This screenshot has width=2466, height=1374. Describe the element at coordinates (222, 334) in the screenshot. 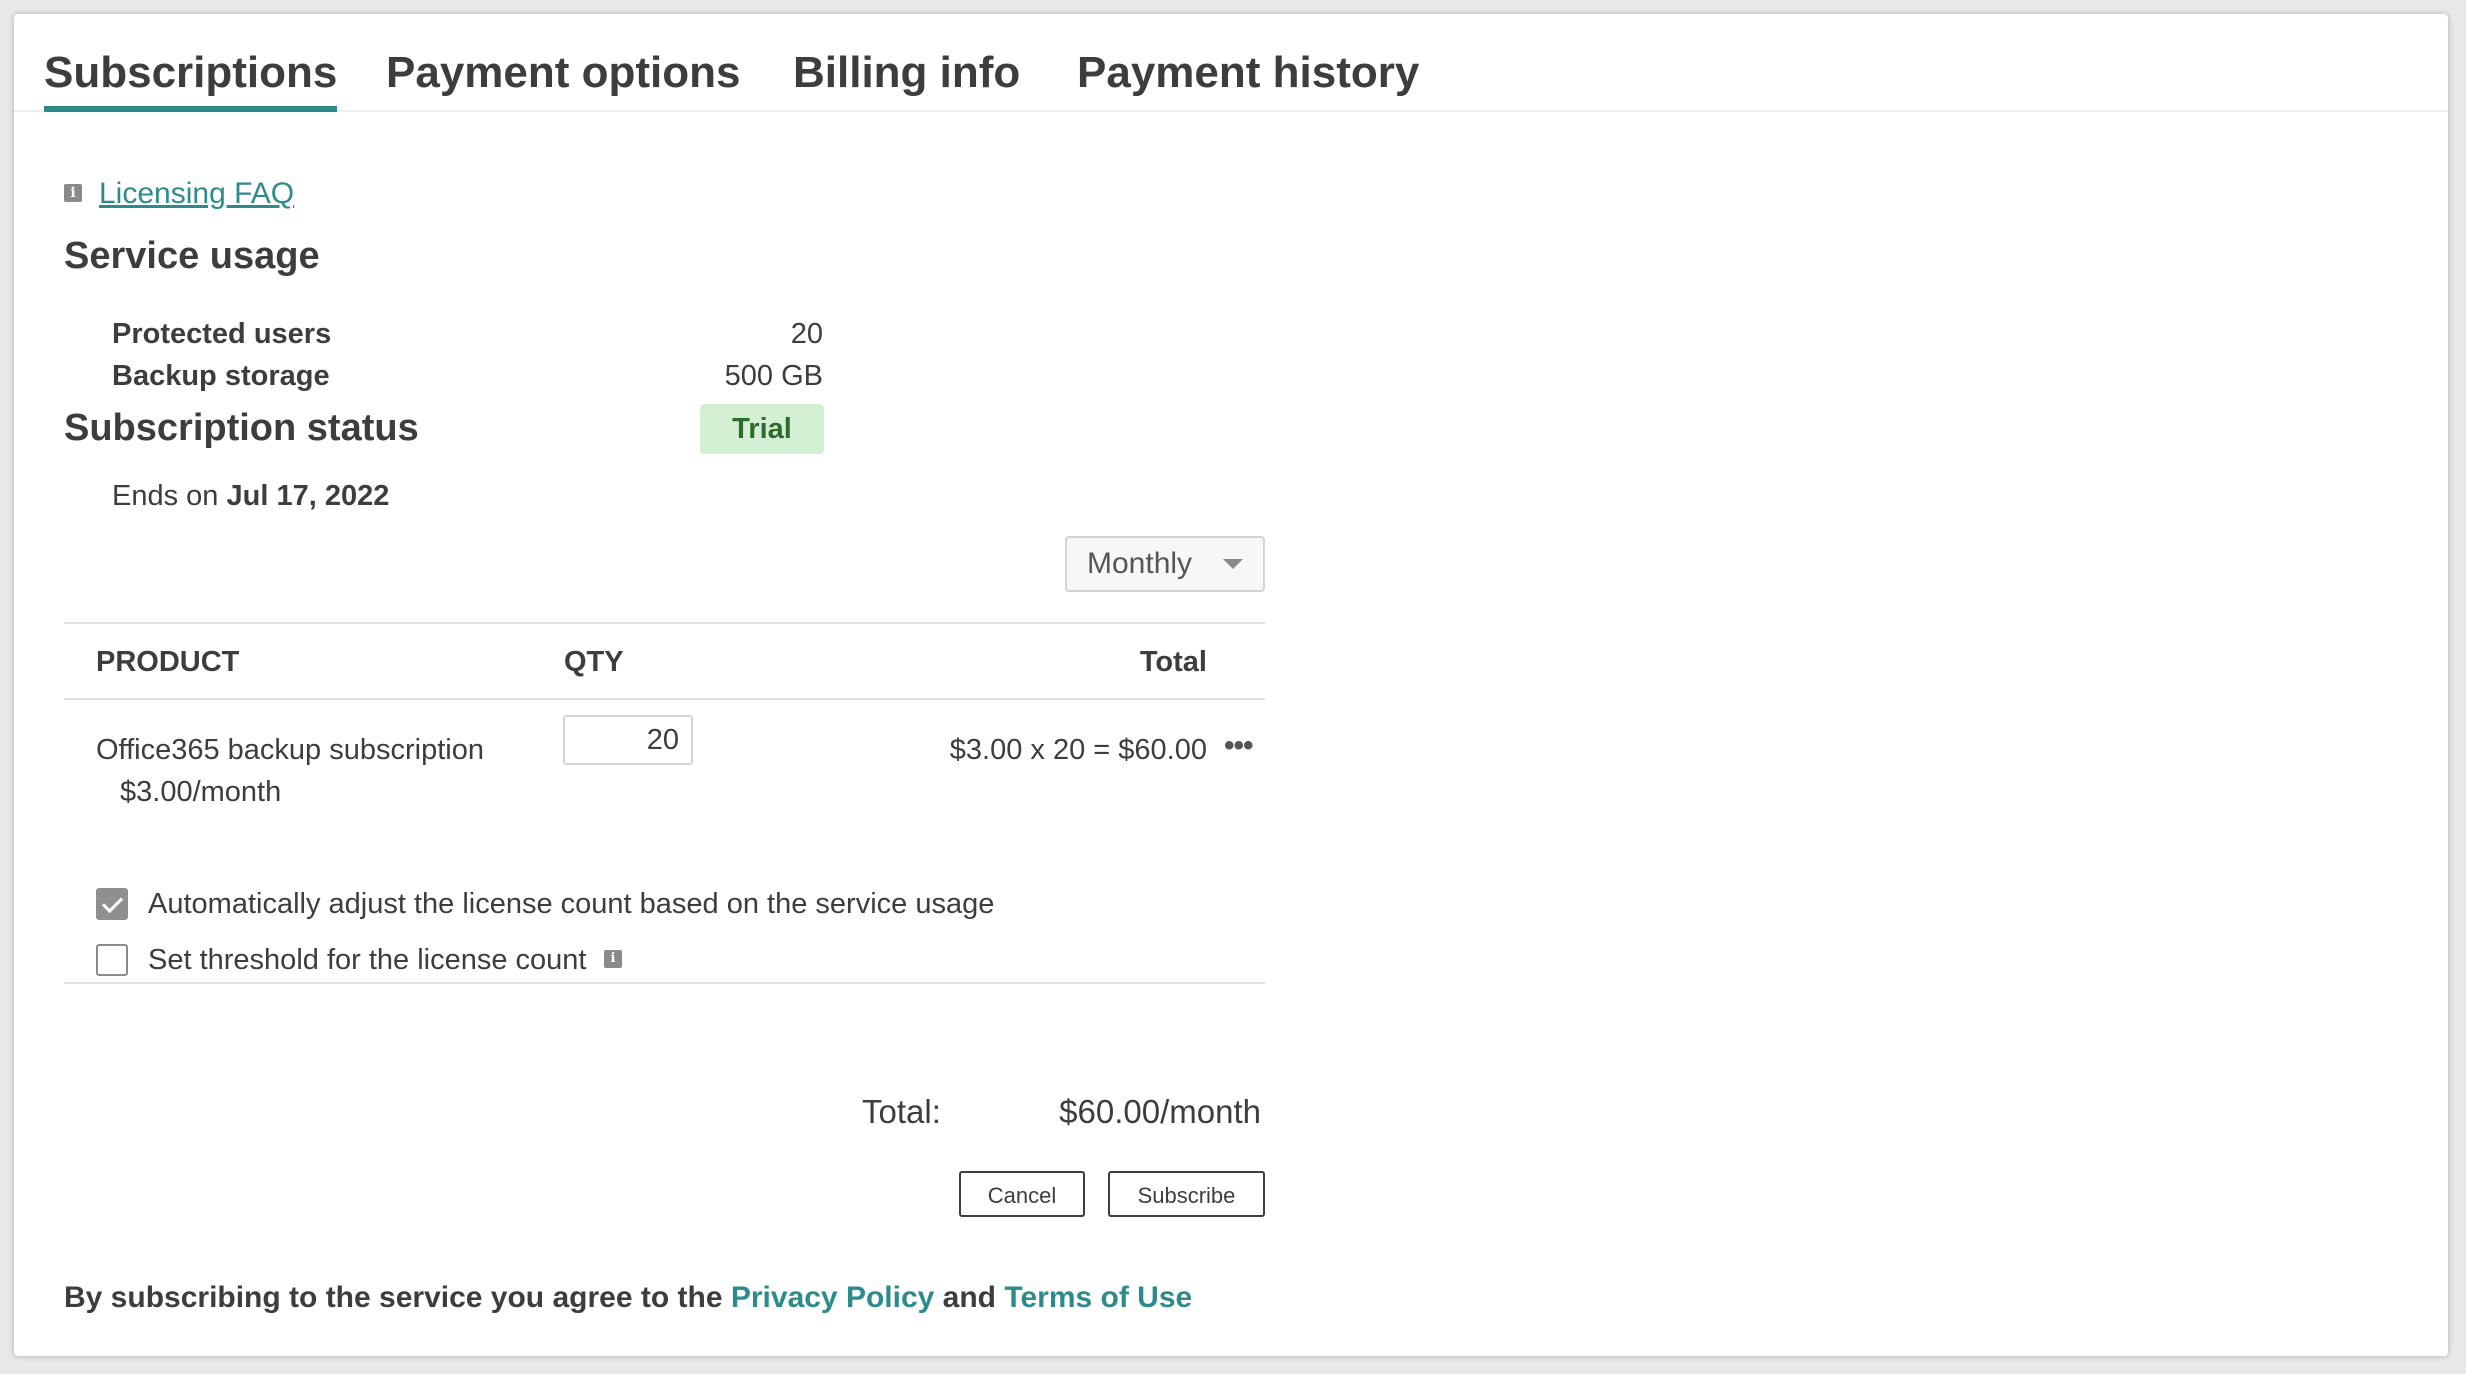

I see `protected-users-label: Protected users` at that location.